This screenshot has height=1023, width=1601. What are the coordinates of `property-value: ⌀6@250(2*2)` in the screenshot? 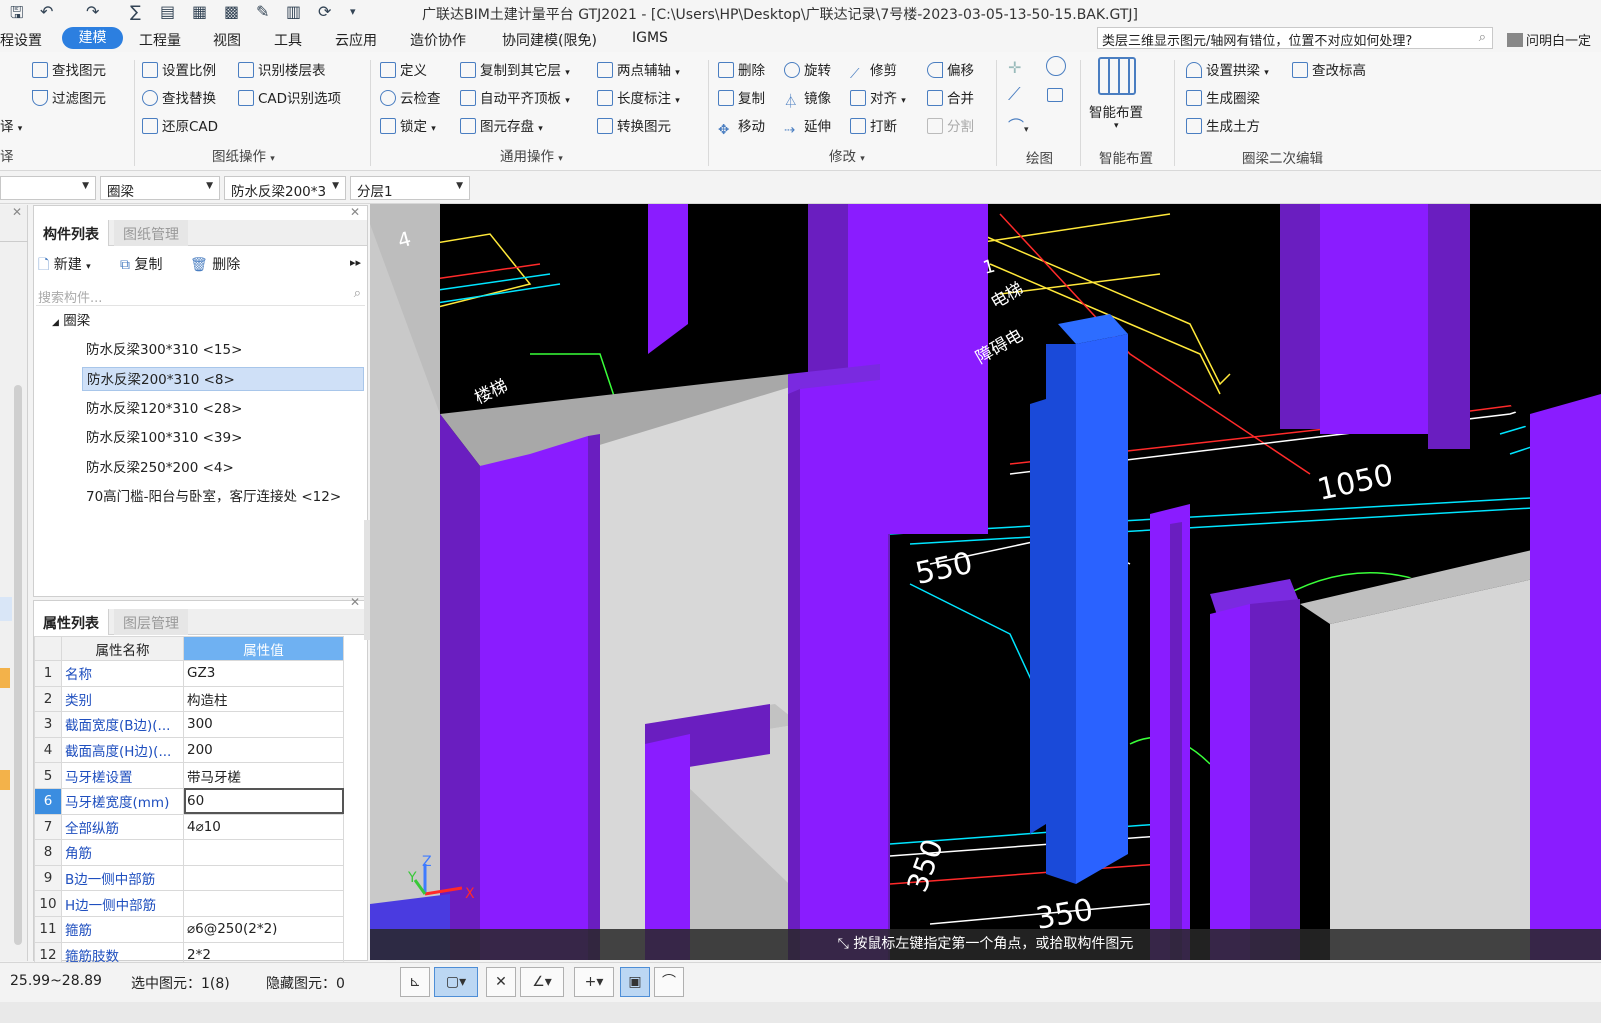 It's located at (263, 929).